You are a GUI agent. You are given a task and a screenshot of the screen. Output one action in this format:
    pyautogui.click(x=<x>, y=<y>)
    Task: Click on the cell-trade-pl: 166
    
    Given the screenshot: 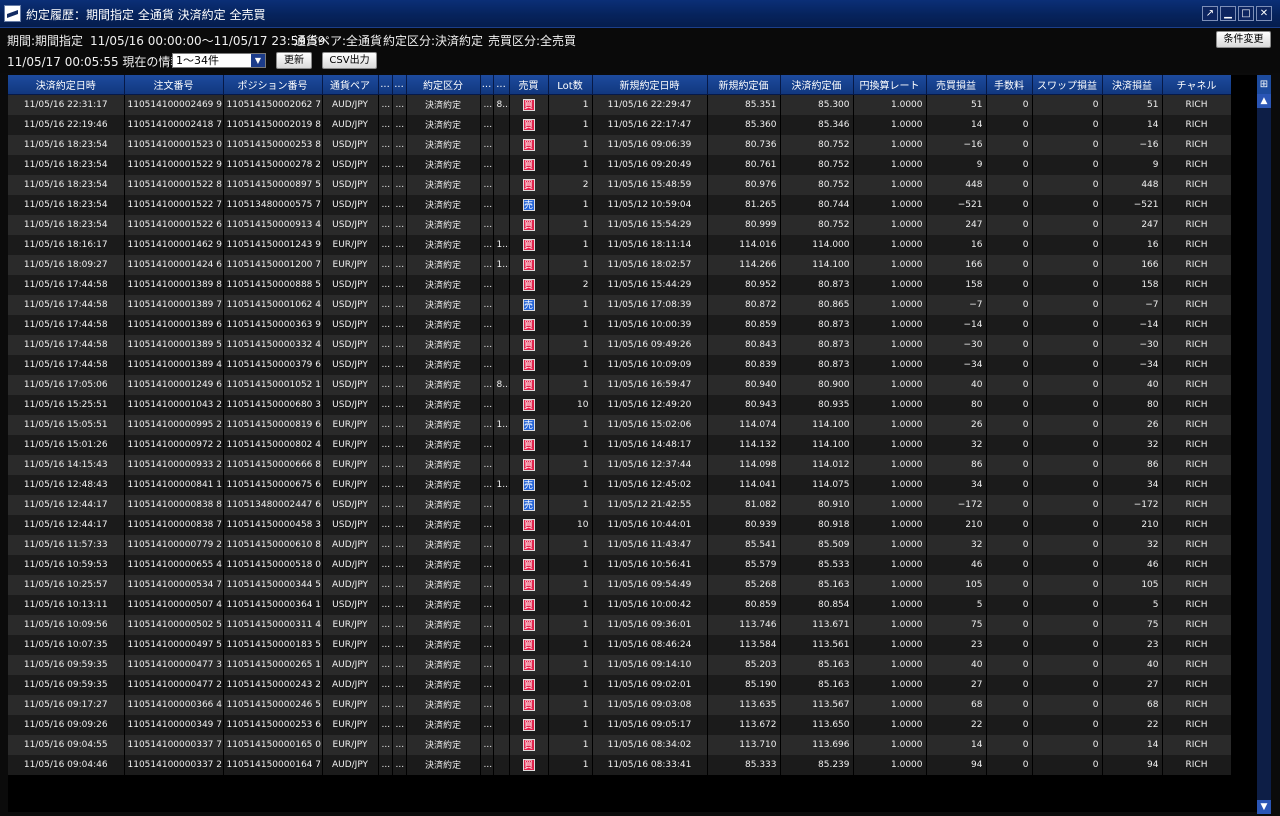 What is the action you would take?
    pyautogui.click(x=956, y=264)
    